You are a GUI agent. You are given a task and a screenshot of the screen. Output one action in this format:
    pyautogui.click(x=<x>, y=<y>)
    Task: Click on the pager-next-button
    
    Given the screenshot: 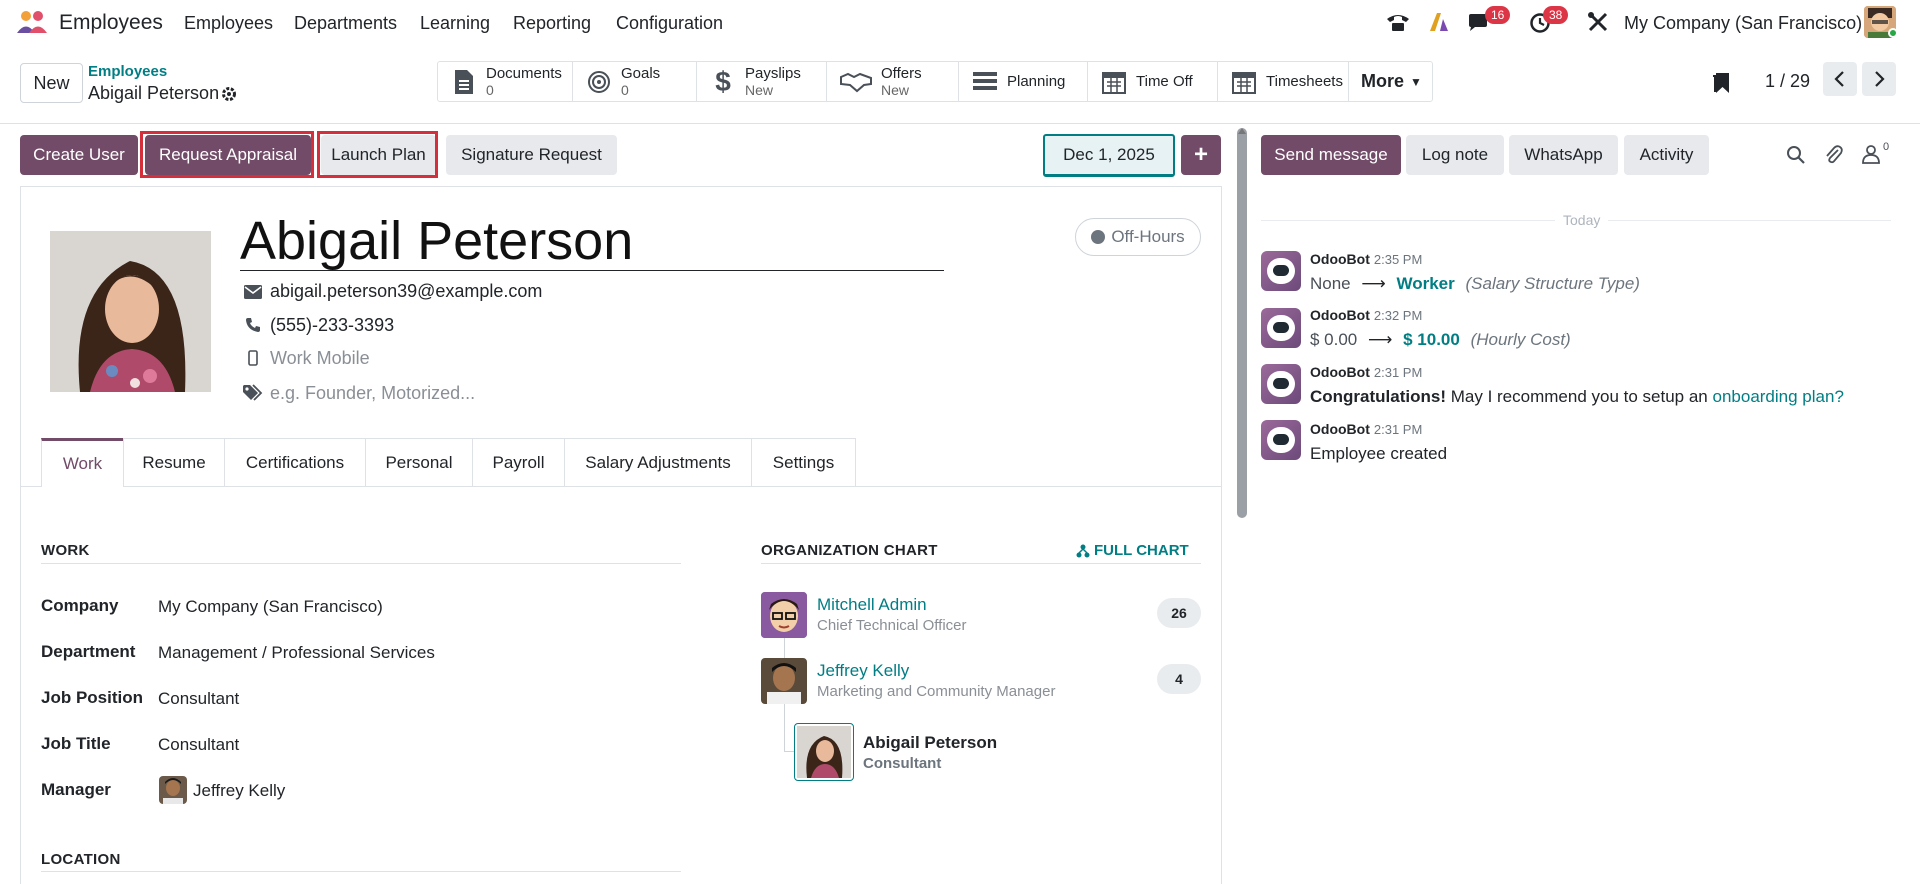 What is the action you would take?
    pyautogui.click(x=1879, y=79)
    